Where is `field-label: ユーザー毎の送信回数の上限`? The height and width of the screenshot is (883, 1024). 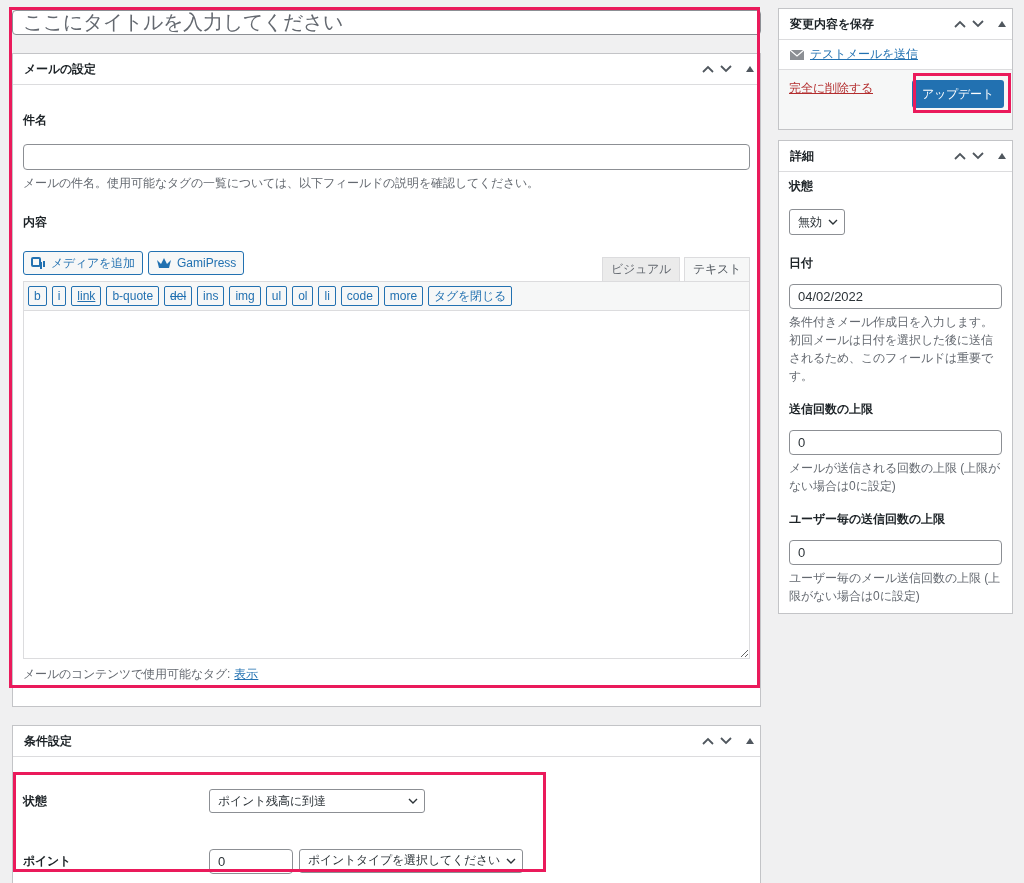
field-label: ユーザー毎の送信回数の上限 is located at coordinates (867, 519).